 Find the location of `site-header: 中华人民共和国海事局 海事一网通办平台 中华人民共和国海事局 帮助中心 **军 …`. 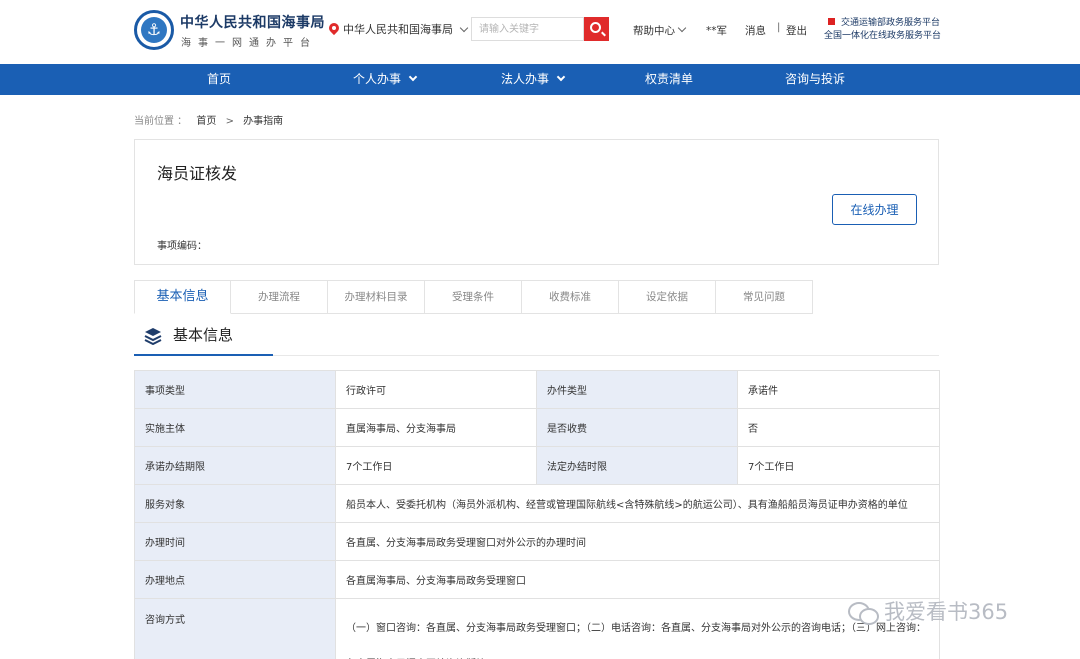

site-header: 中华人民共和国海事局 海事一网通办平台 中华人民共和国海事局 帮助中心 **军 … is located at coordinates (540, 32).